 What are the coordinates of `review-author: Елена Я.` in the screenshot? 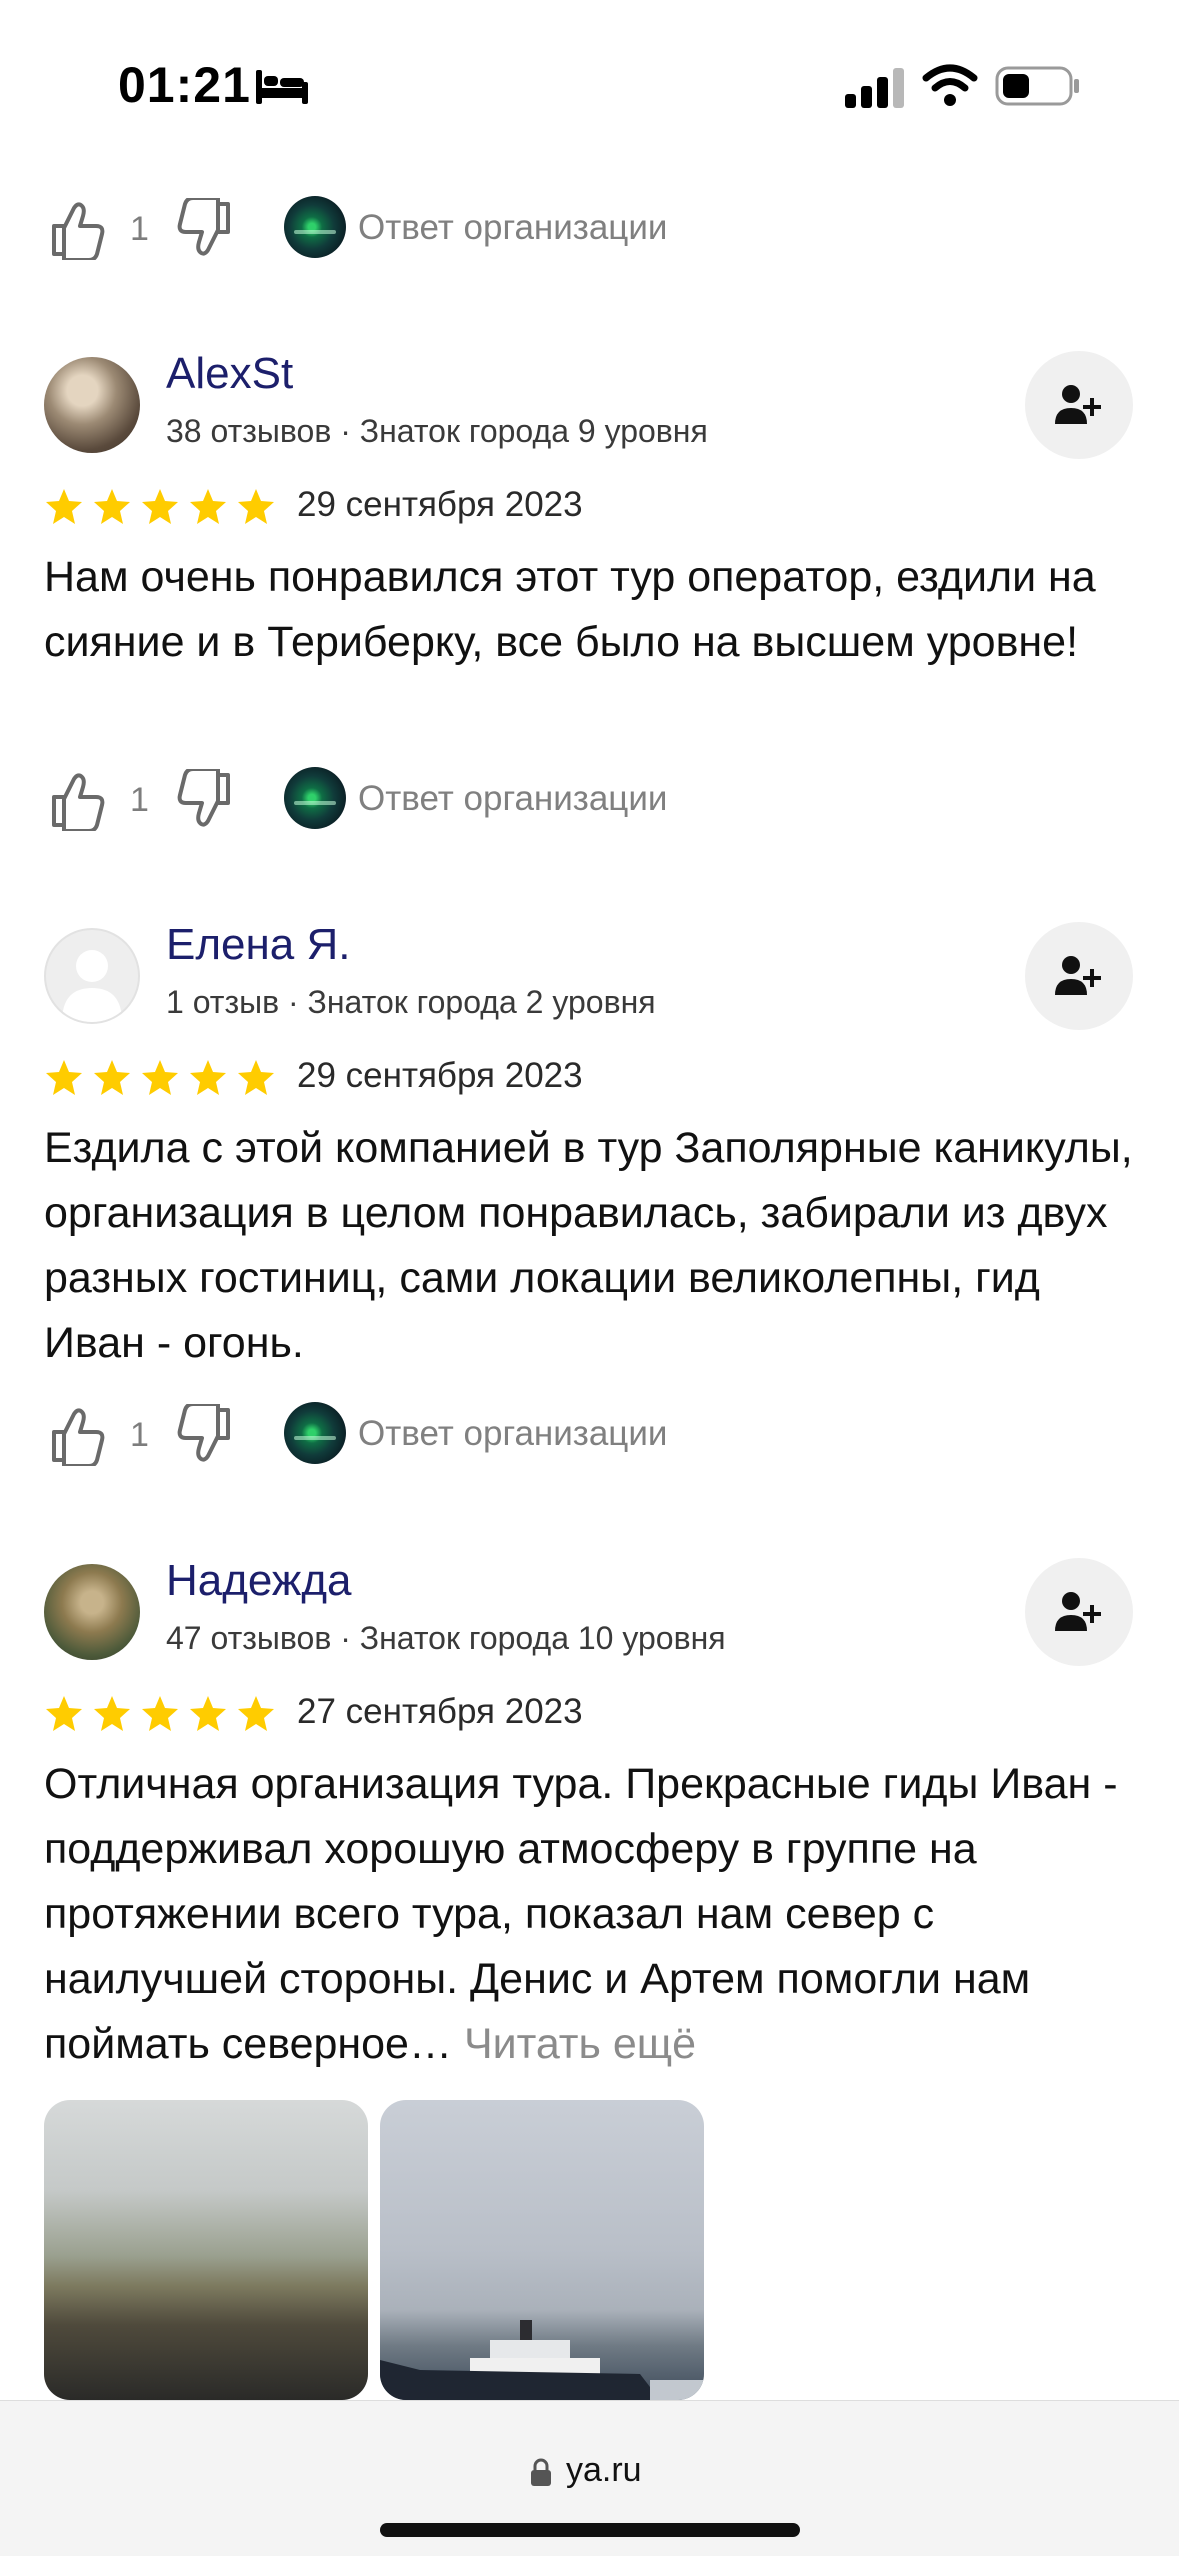 It's located at (258, 945).